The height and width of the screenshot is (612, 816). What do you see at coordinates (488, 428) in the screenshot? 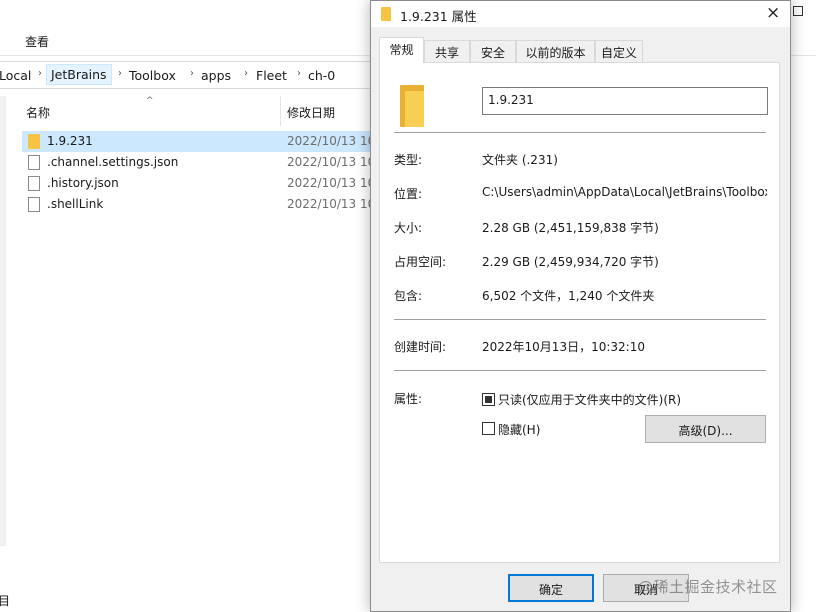
I see `hidden-checkbox` at bounding box center [488, 428].